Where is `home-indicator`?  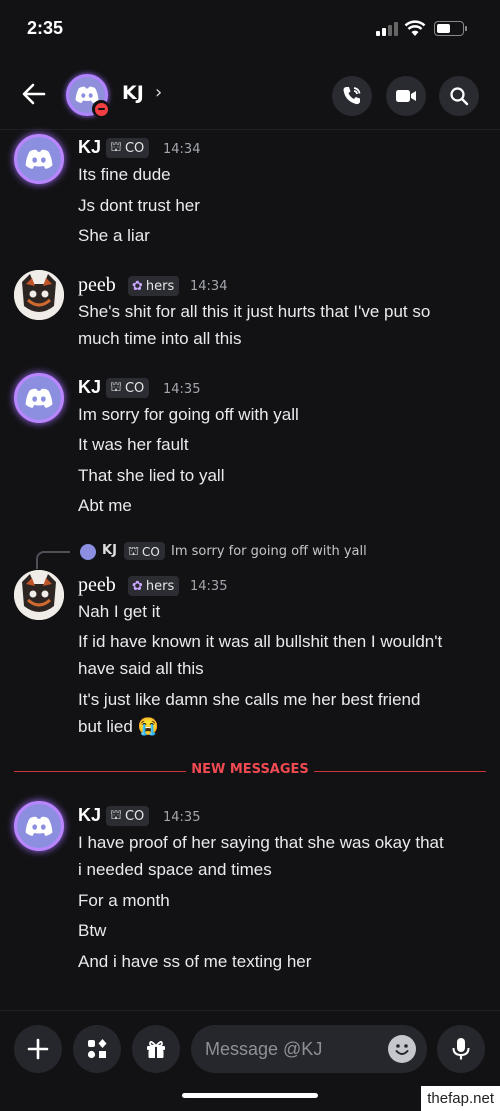 home-indicator is located at coordinates (250, 1095).